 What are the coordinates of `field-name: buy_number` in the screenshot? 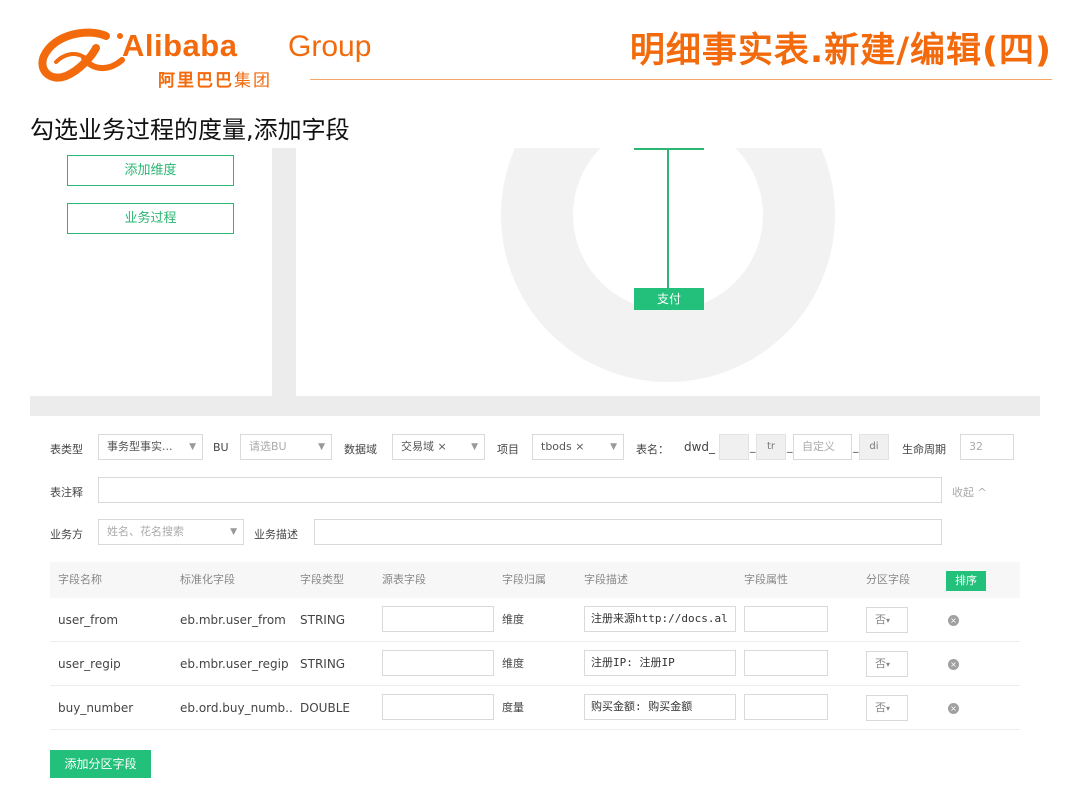 It's located at (96, 708).